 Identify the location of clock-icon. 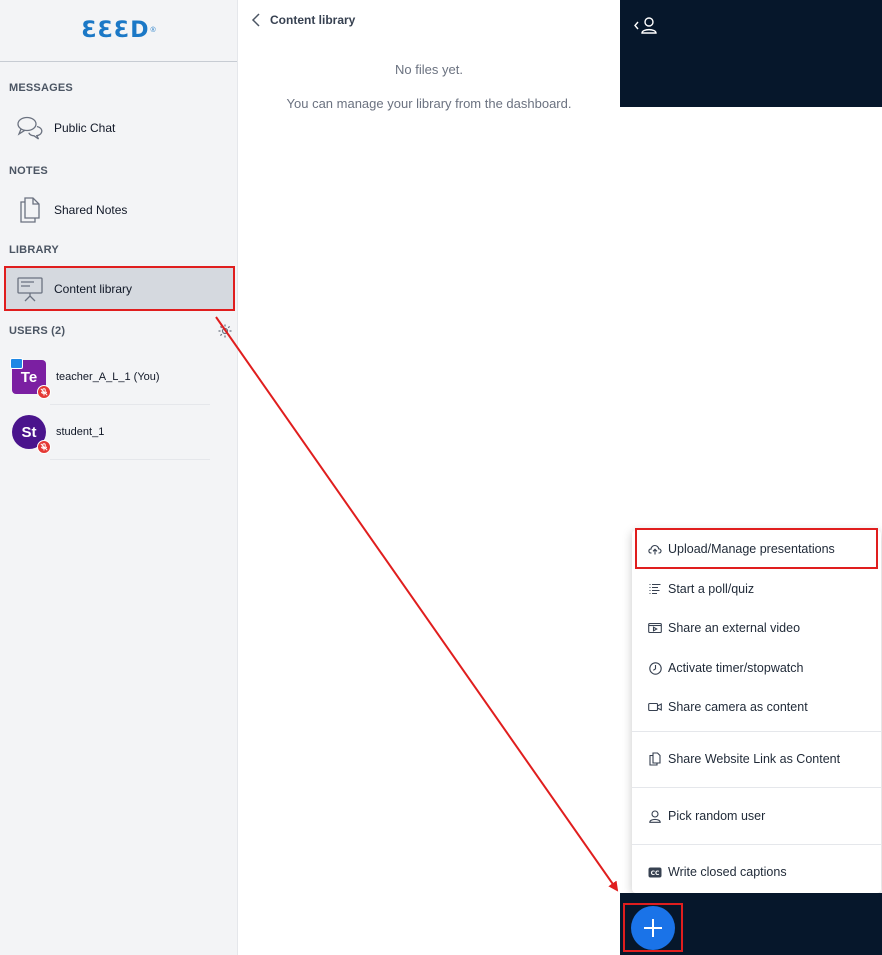
(655, 668).